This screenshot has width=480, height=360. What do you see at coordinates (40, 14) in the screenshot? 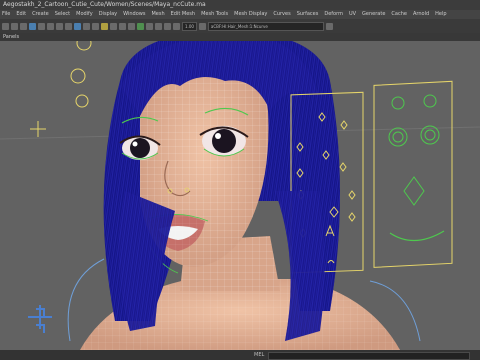
I see `menu-create: Create` at bounding box center [40, 14].